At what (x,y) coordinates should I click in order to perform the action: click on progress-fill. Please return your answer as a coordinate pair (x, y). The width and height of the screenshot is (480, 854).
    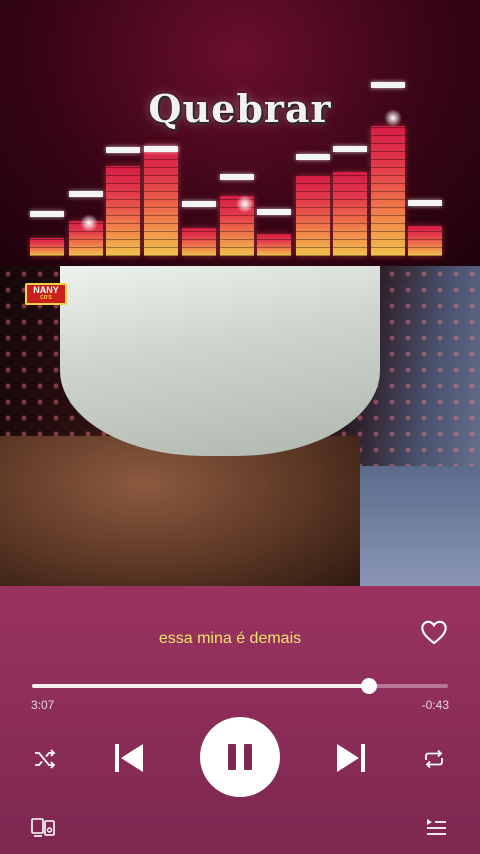
    Looking at the image, I should click on (200, 686).